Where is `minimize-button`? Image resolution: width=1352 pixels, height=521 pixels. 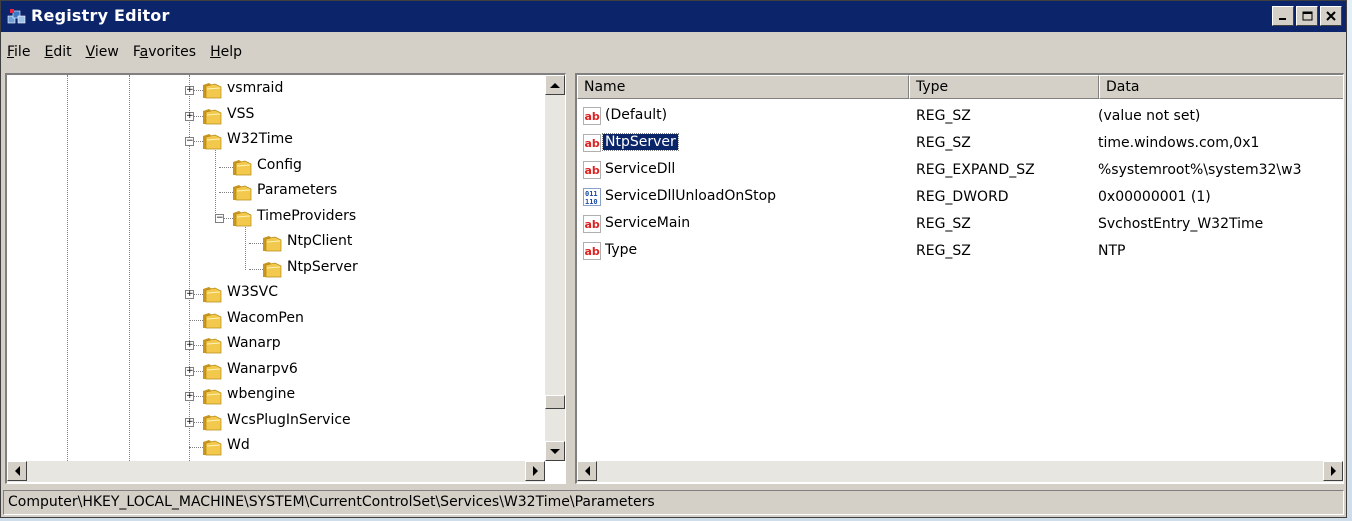
minimize-button is located at coordinates (1283, 16).